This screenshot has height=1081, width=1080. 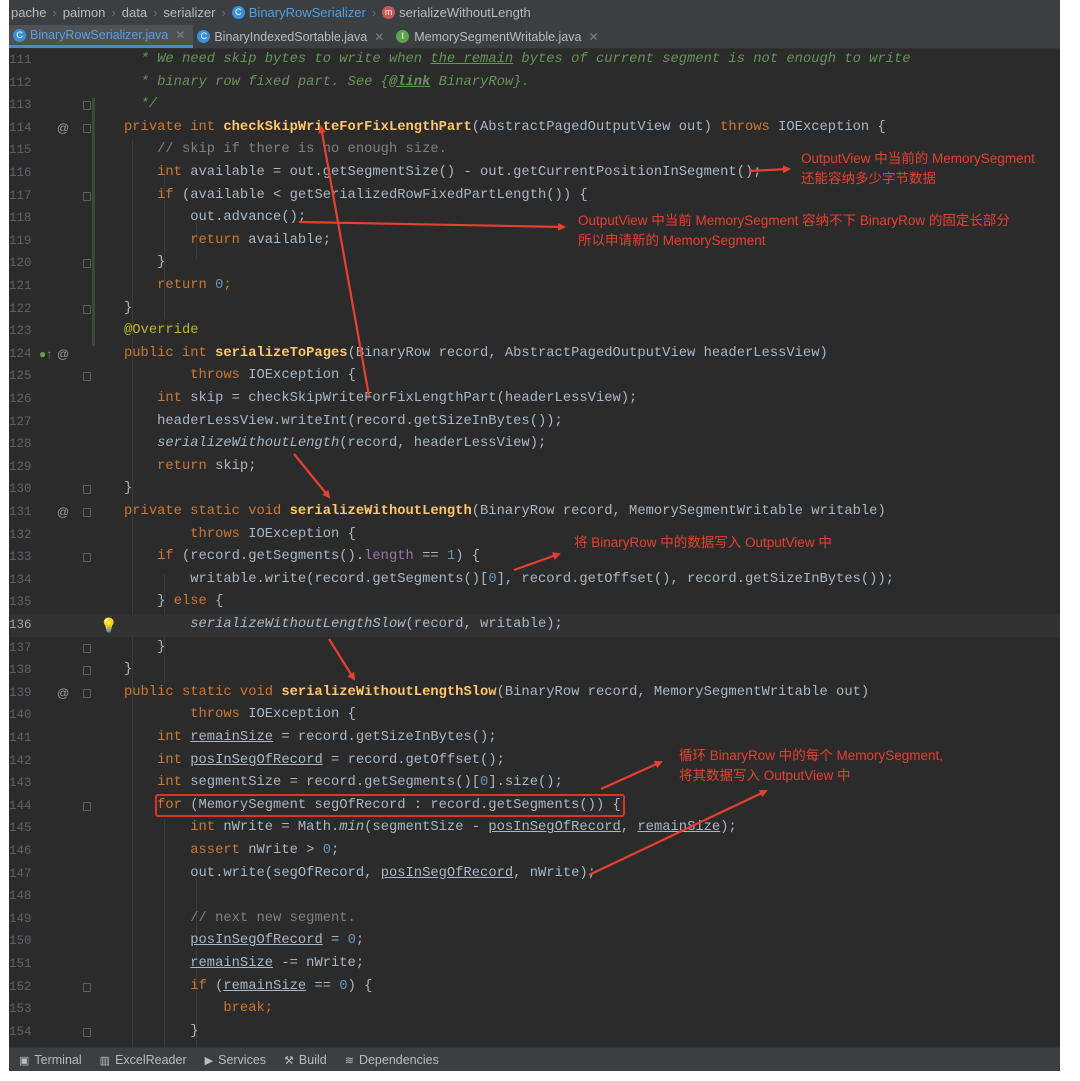 What do you see at coordinates (28, 12) in the screenshot?
I see `breadcrumb-item: pache` at bounding box center [28, 12].